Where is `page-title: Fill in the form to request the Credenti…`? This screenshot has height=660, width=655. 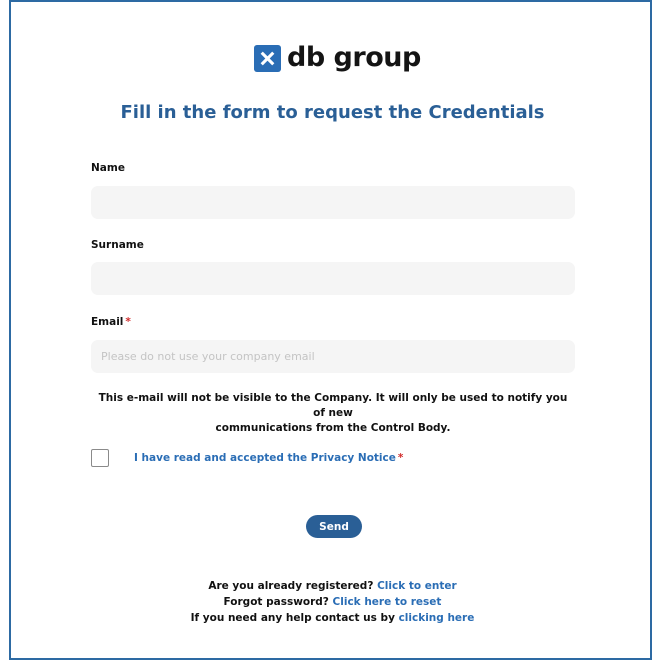 page-title: Fill in the form to request the Credenti… is located at coordinates (332, 112).